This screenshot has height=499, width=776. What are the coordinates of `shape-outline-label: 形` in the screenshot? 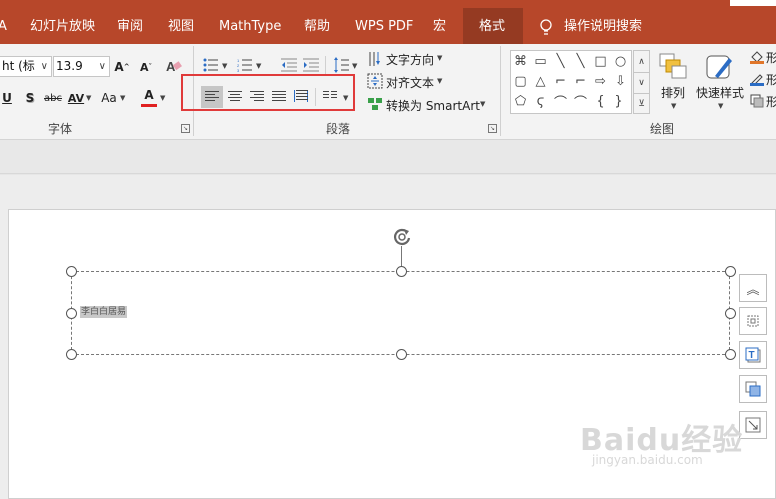 It's located at (771, 79).